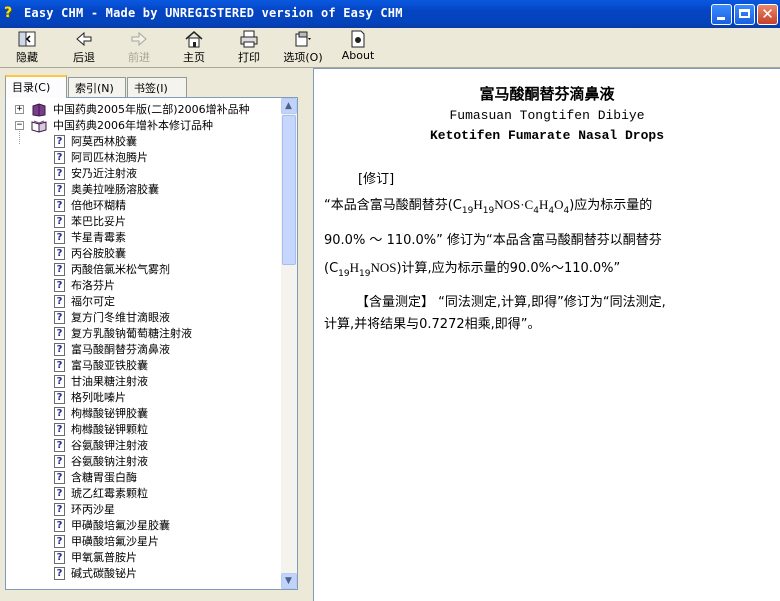 The width and height of the screenshot is (780, 601). I want to click on tree-item: ? 安乃近注射液, so click(143, 174).